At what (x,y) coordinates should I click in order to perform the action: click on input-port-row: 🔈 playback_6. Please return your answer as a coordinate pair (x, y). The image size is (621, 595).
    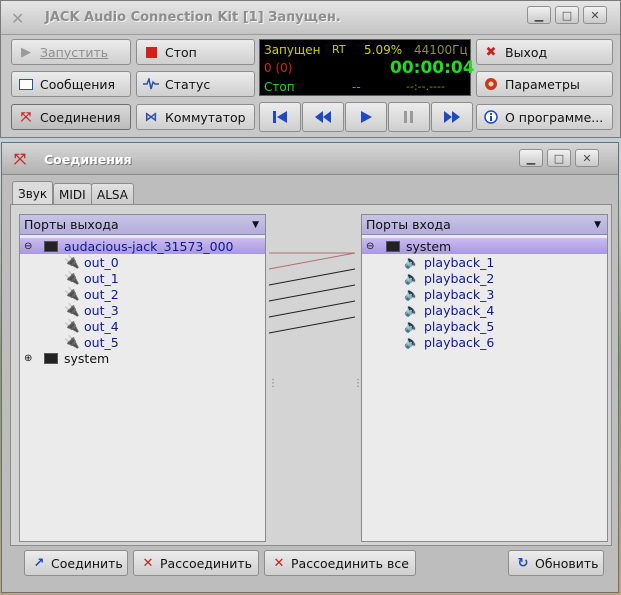
    Looking at the image, I should click on (484, 342).